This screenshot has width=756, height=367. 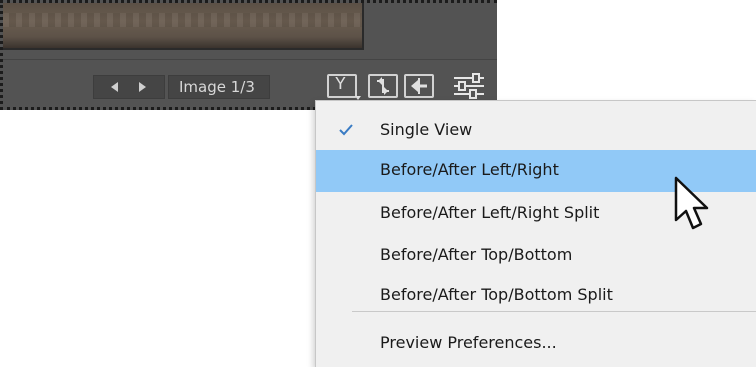 I want to click on next-image-icon, so click(x=142, y=87).